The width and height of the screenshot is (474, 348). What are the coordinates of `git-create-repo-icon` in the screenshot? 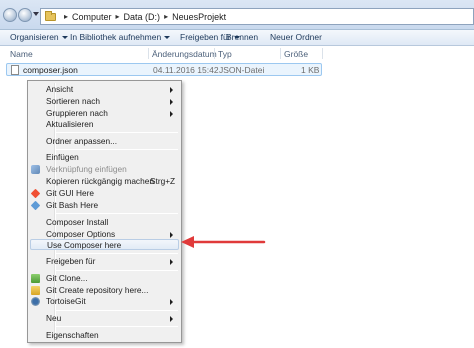 It's located at (35, 290).